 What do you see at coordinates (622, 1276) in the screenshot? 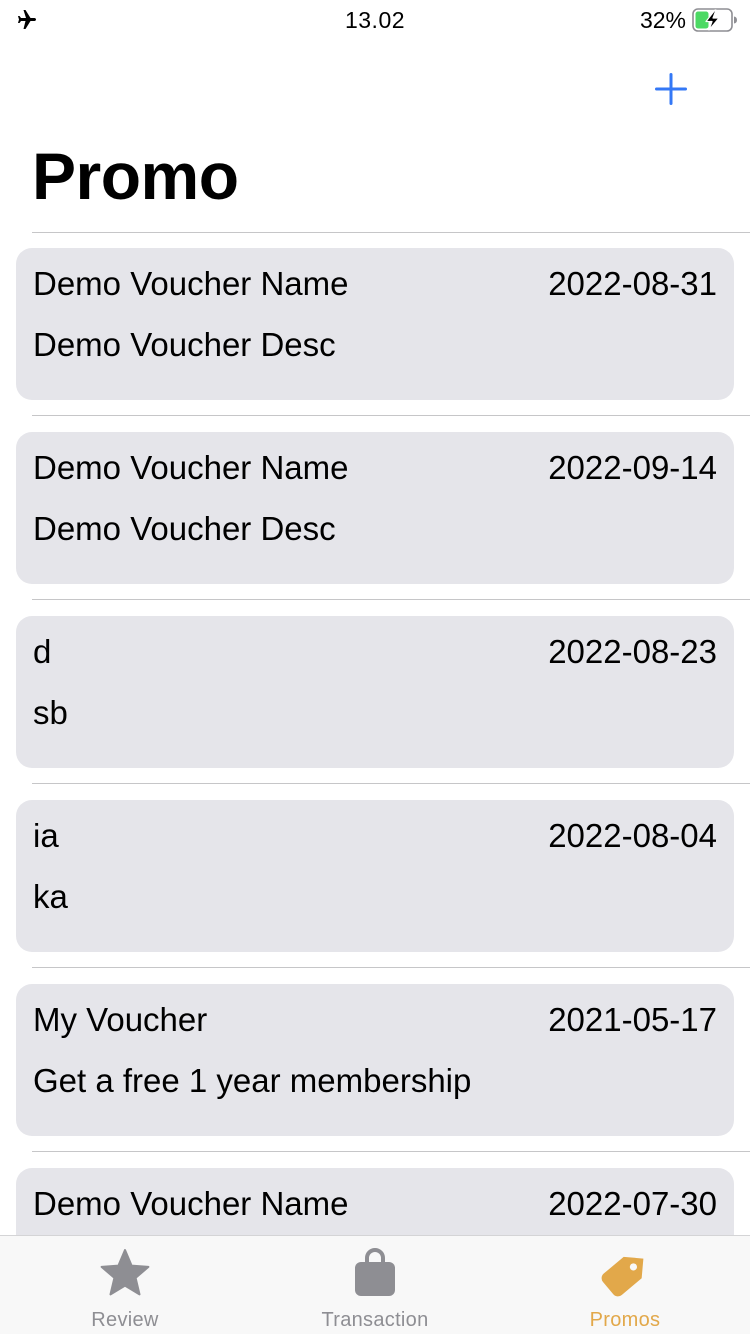
I see `tag-icon` at bounding box center [622, 1276].